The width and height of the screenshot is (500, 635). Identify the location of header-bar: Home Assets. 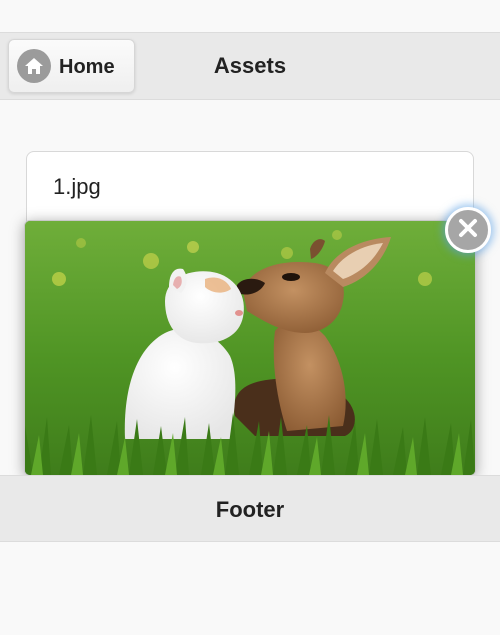
(250, 66).